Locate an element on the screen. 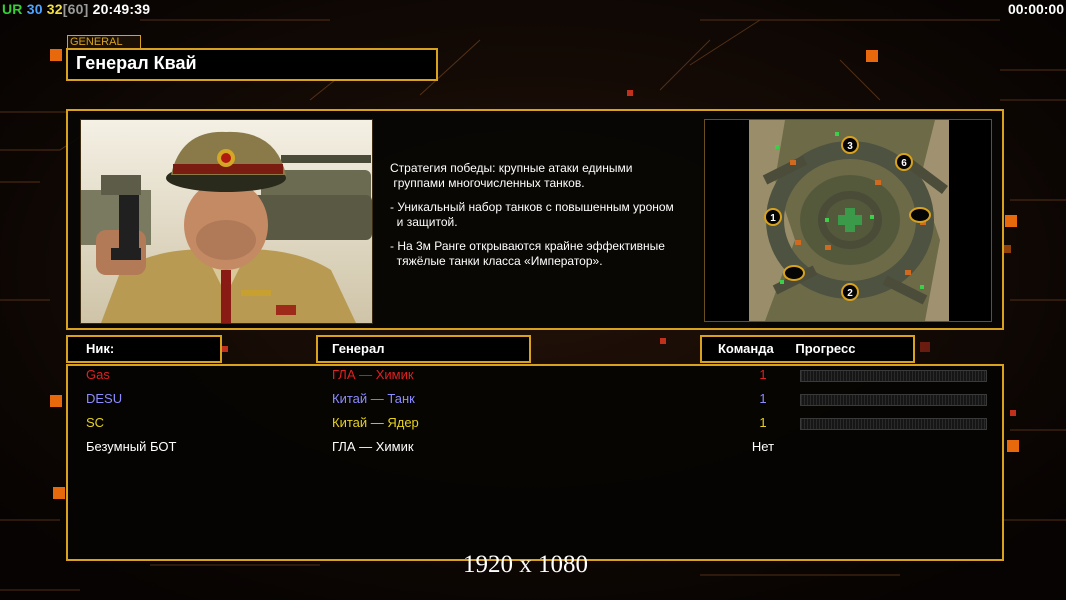 This screenshot has width=1066, height=600. player-nick: DESU is located at coordinates (104, 398).